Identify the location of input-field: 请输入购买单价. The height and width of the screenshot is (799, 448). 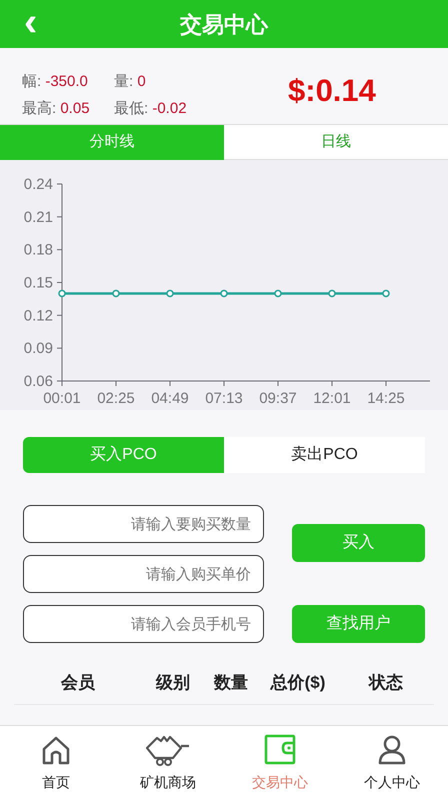
(143, 574).